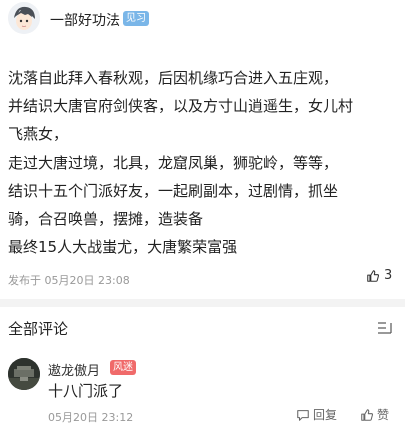  Describe the element at coordinates (202, 21) in the screenshot. I see `post-header: 一部好功法 见习` at that location.